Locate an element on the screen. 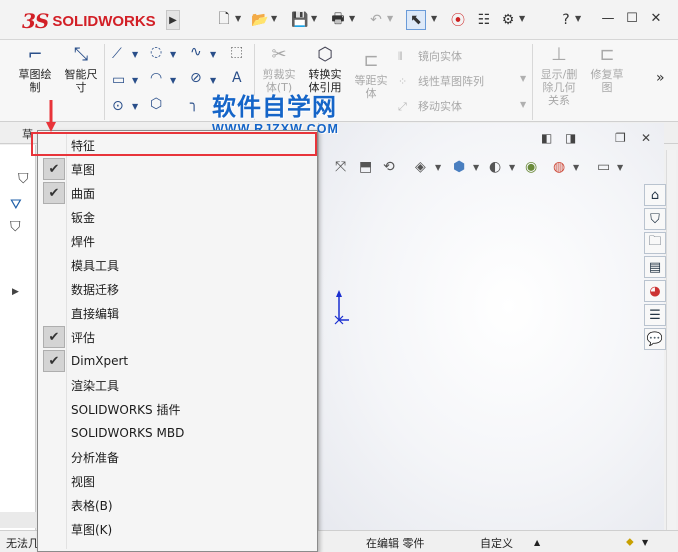  menu-item: 模具工具 is located at coordinates (178, 265).